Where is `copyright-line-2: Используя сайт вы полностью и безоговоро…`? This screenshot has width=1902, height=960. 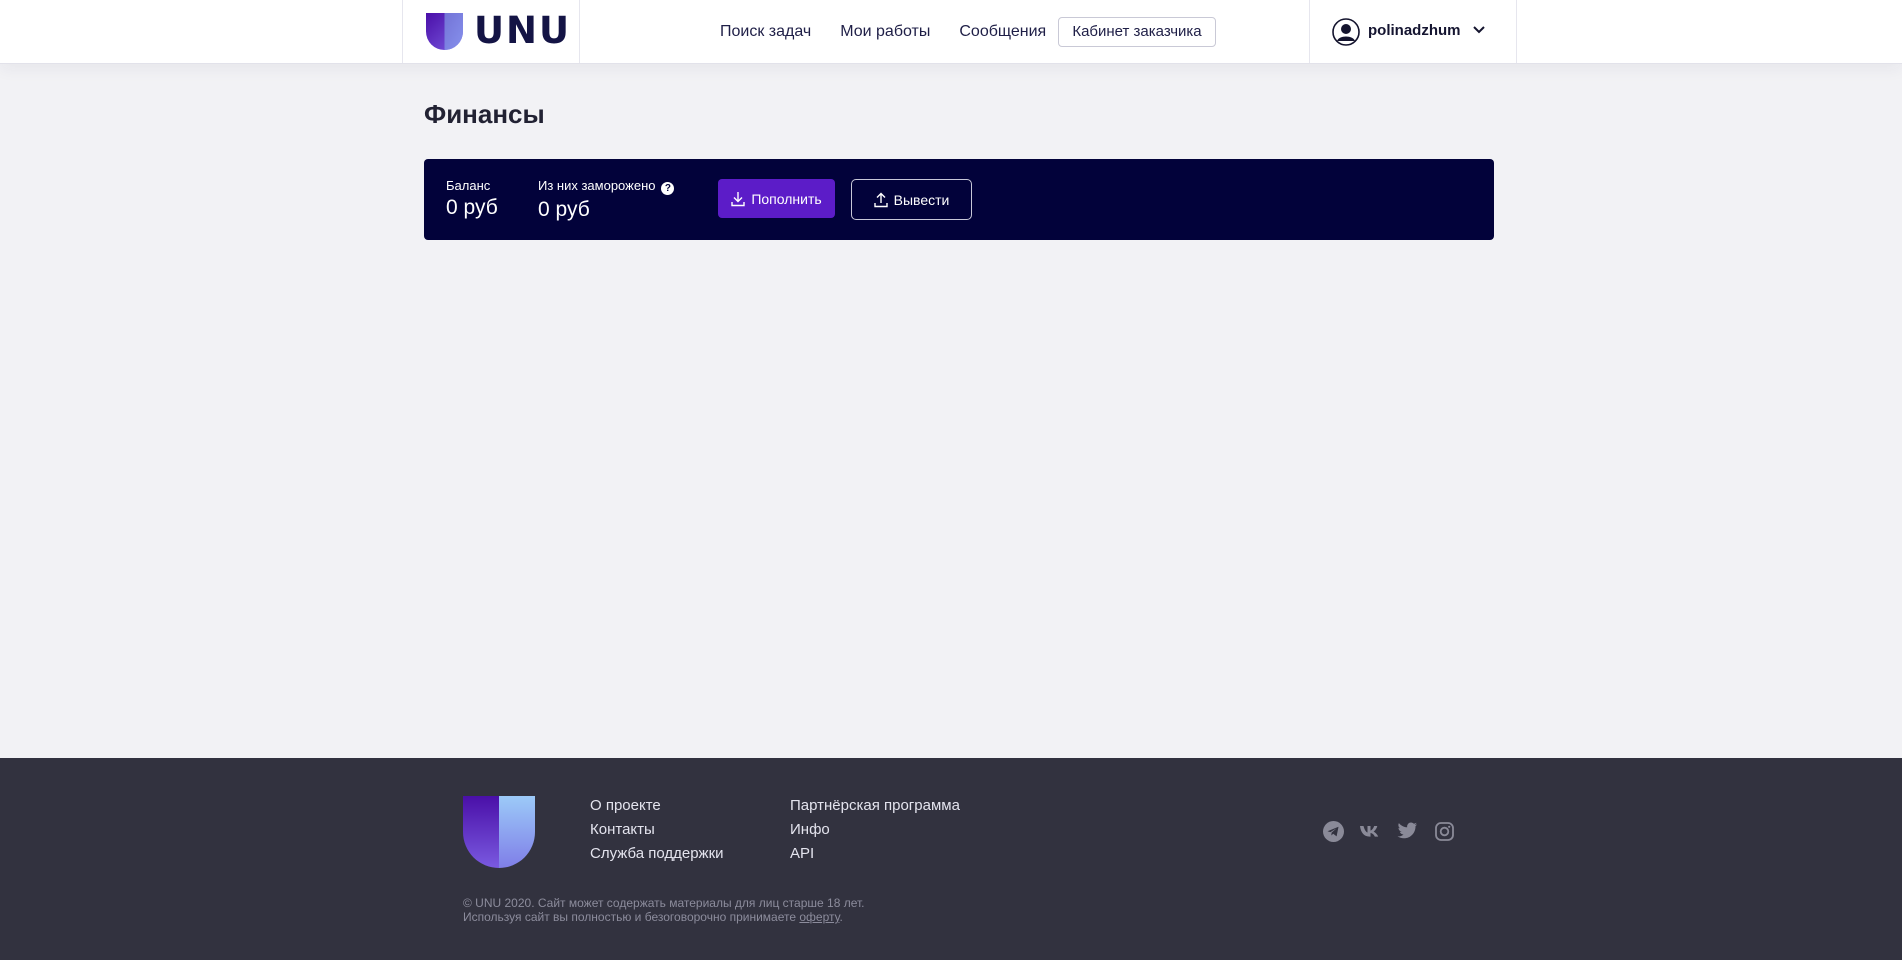
copyright-line-2: Используя сайт вы полностью и безоговоро… is located at coordinates (630, 917).